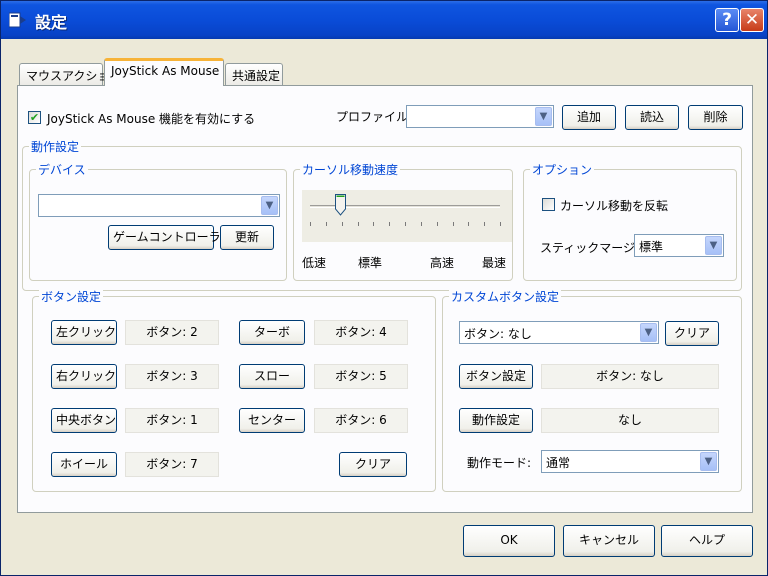 The width and height of the screenshot is (768, 576). Describe the element at coordinates (84, 332) in the screenshot. I see `left-click-button: 左クリック` at that location.